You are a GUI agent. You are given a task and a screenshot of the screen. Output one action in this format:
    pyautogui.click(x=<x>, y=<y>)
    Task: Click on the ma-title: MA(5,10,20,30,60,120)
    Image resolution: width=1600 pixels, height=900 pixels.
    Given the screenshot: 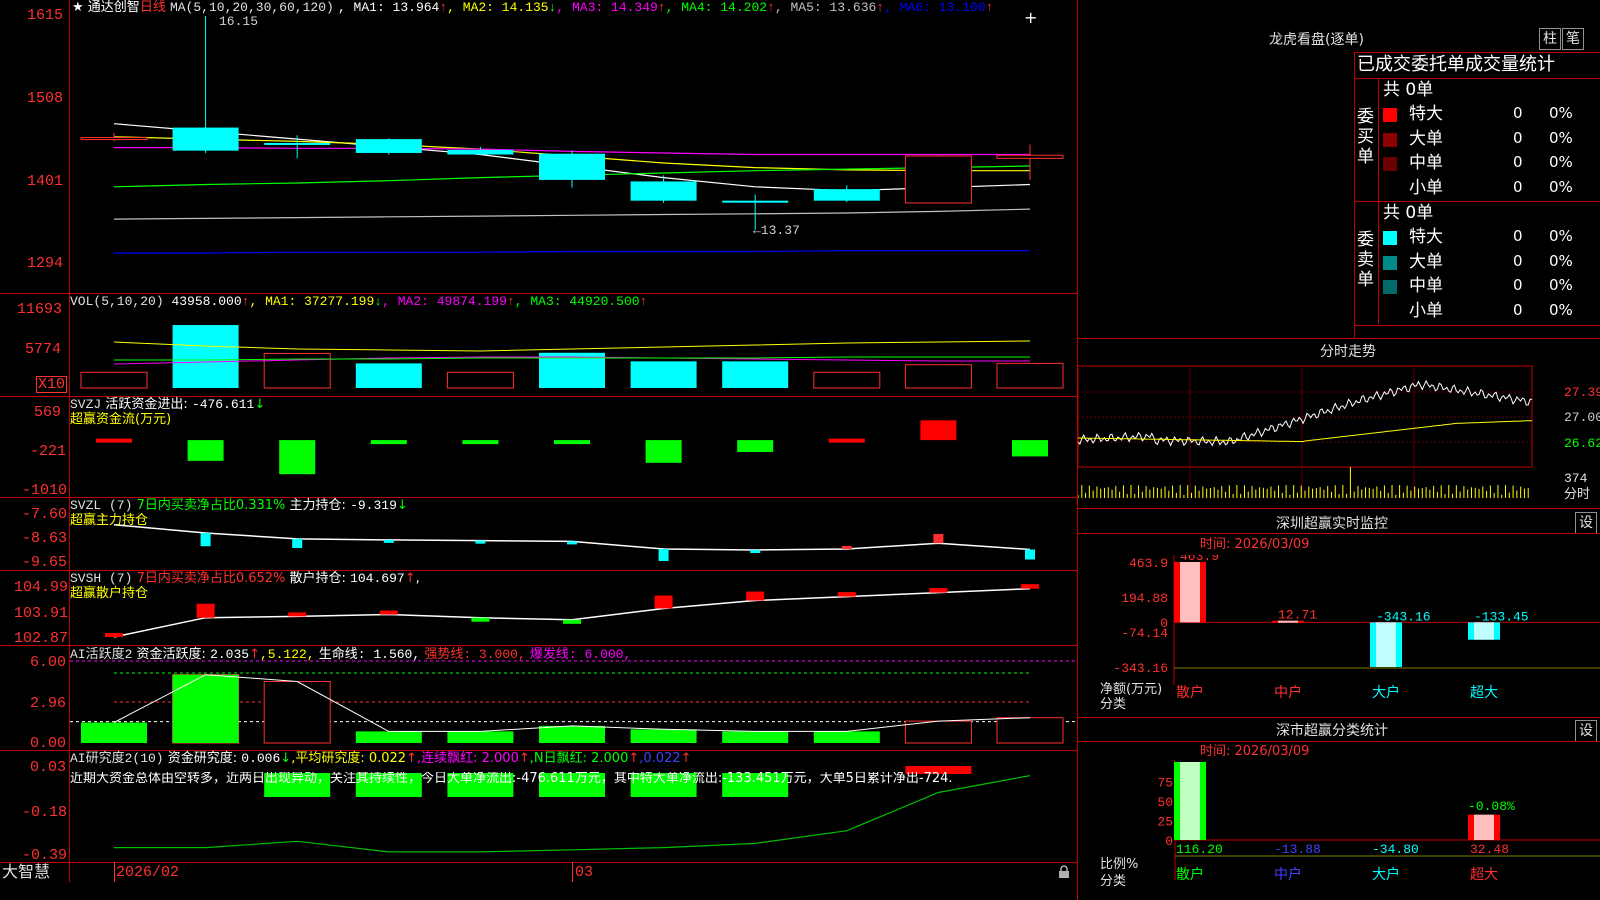 What is the action you would take?
    pyautogui.click(x=251, y=7)
    